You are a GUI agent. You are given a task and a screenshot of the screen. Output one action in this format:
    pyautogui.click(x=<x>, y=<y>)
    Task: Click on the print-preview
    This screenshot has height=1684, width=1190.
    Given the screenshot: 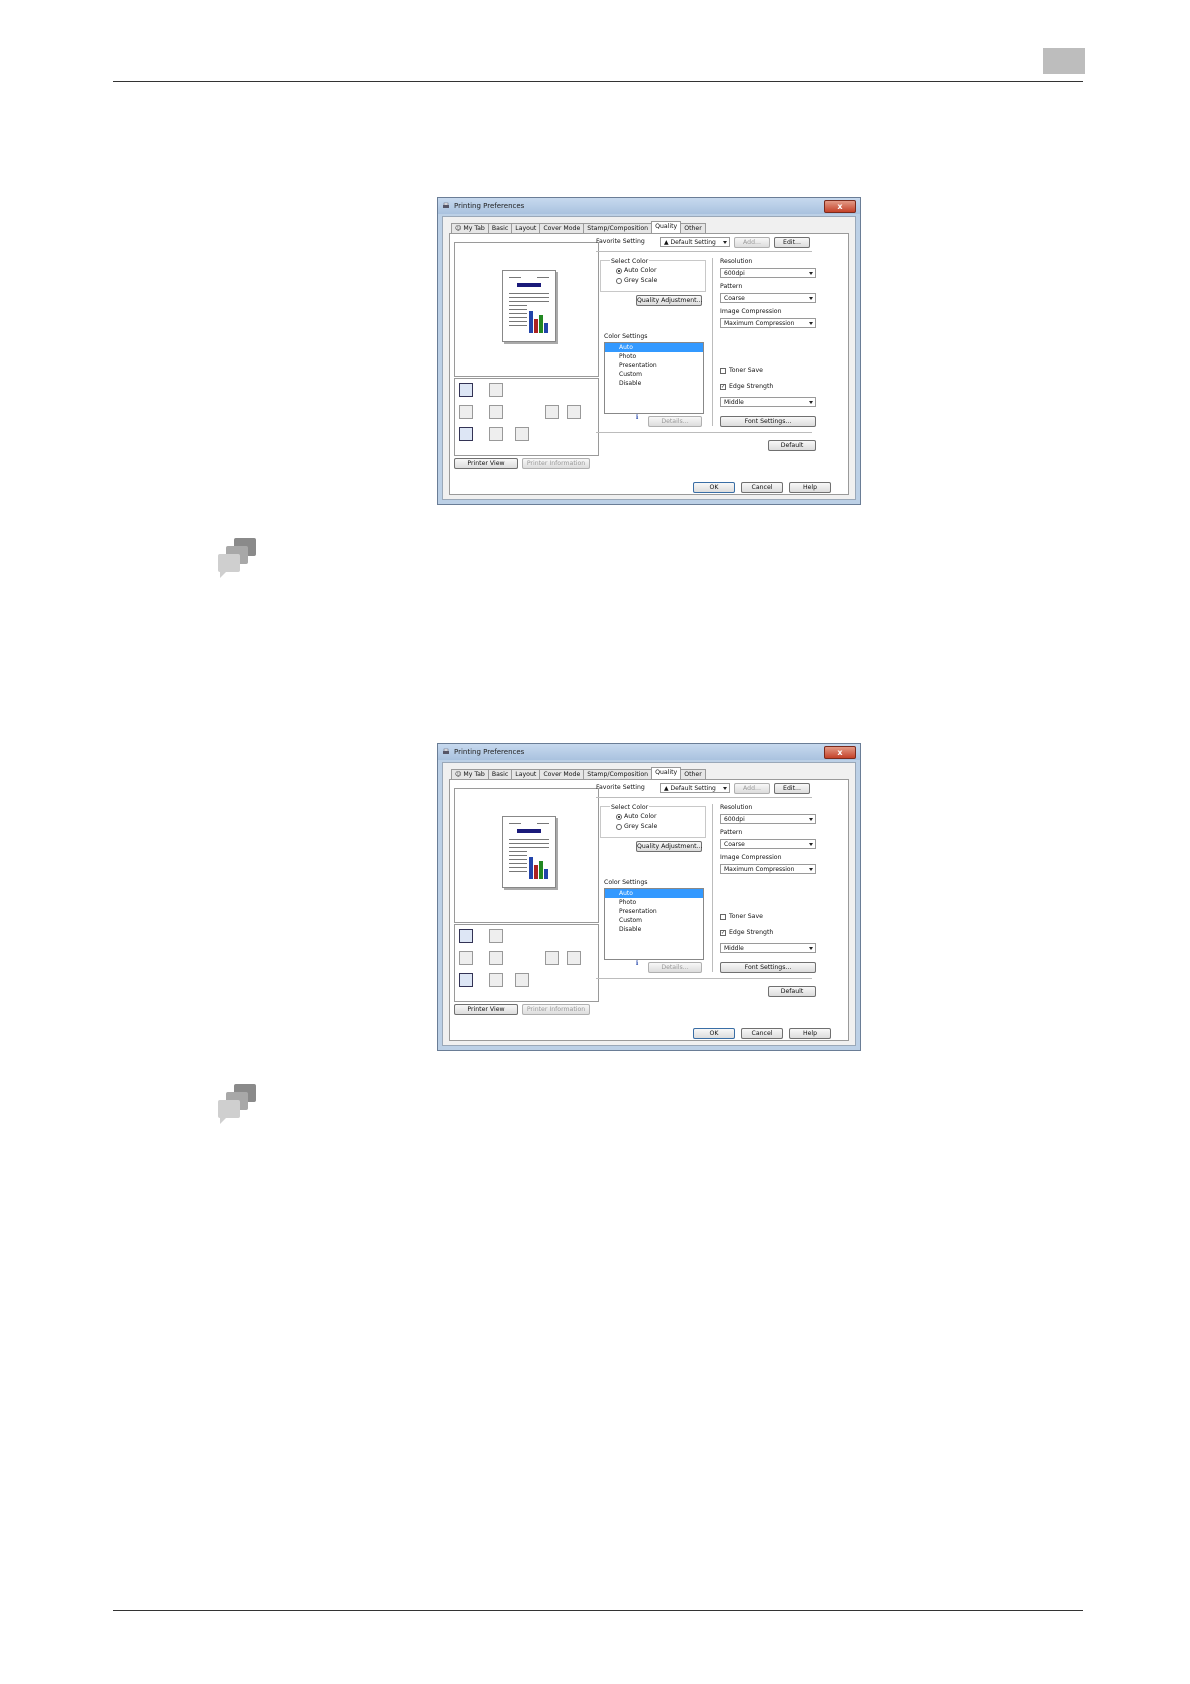 What is the action you would take?
    pyautogui.click(x=526, y=855)
    